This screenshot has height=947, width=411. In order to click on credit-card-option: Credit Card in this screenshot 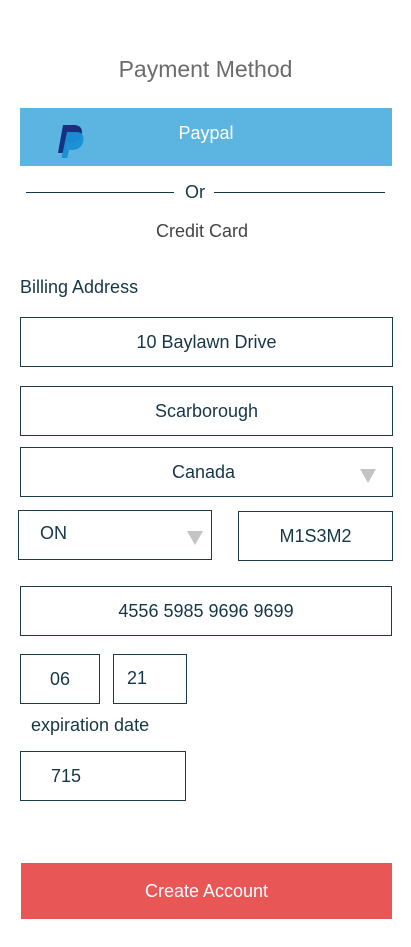, I will do `click(202, 231)`.